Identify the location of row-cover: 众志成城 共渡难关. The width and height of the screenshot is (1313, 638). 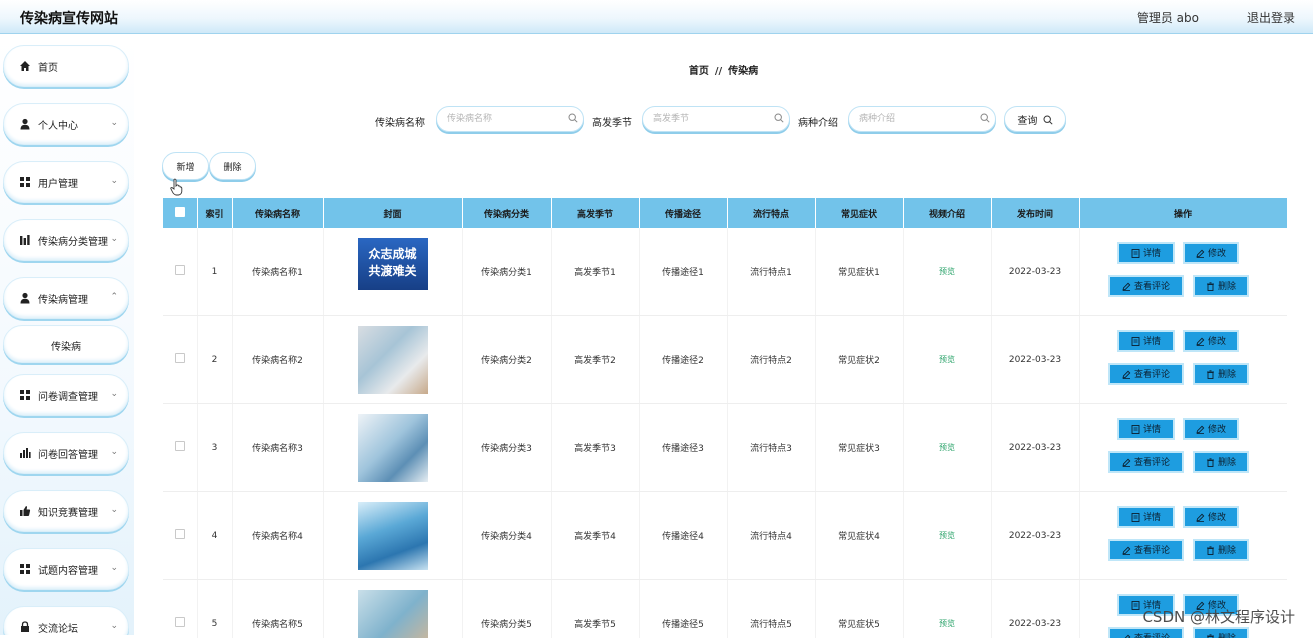
(392, 272).